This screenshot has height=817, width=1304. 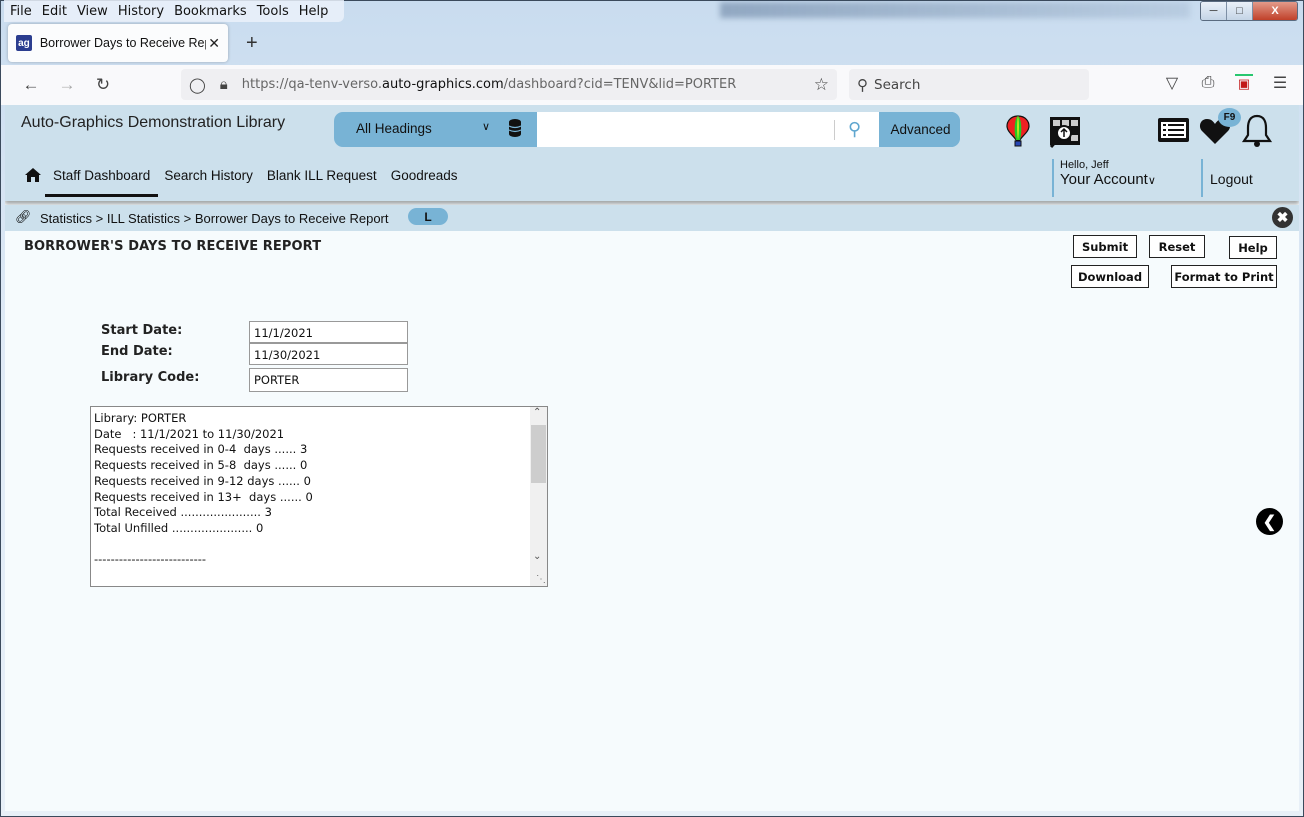 I want to click on new-tab-icon: +, so click(x=252, y=43).